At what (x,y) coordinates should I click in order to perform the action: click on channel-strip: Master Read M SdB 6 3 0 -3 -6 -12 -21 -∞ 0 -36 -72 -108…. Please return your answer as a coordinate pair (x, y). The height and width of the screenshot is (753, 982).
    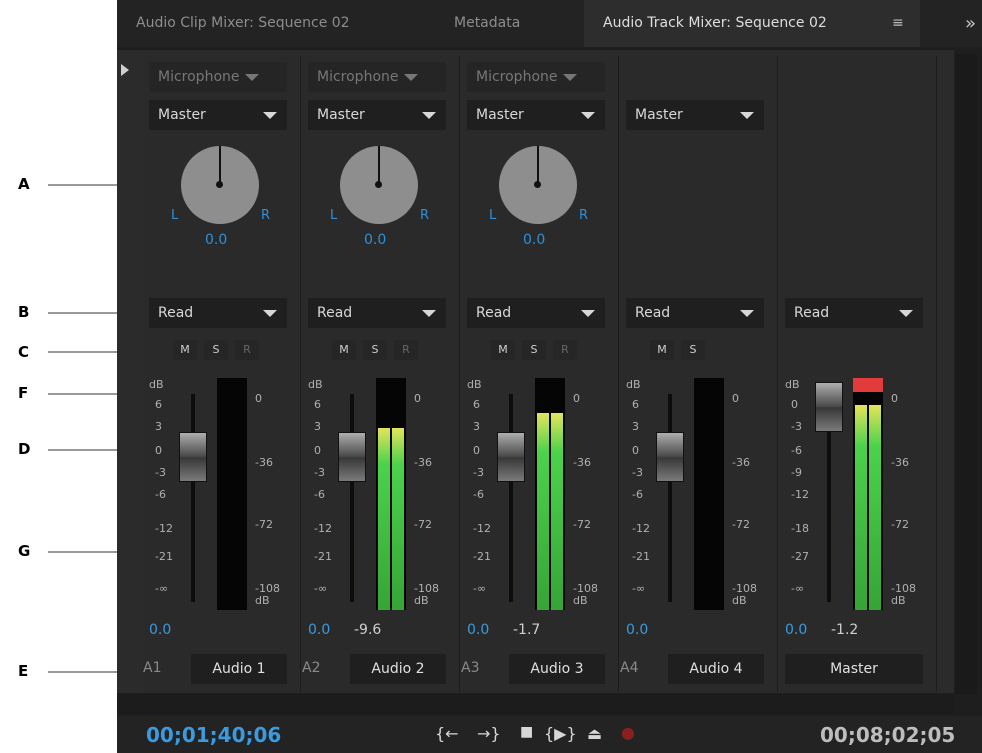
    Looking at the image, I should click on (699, 374).